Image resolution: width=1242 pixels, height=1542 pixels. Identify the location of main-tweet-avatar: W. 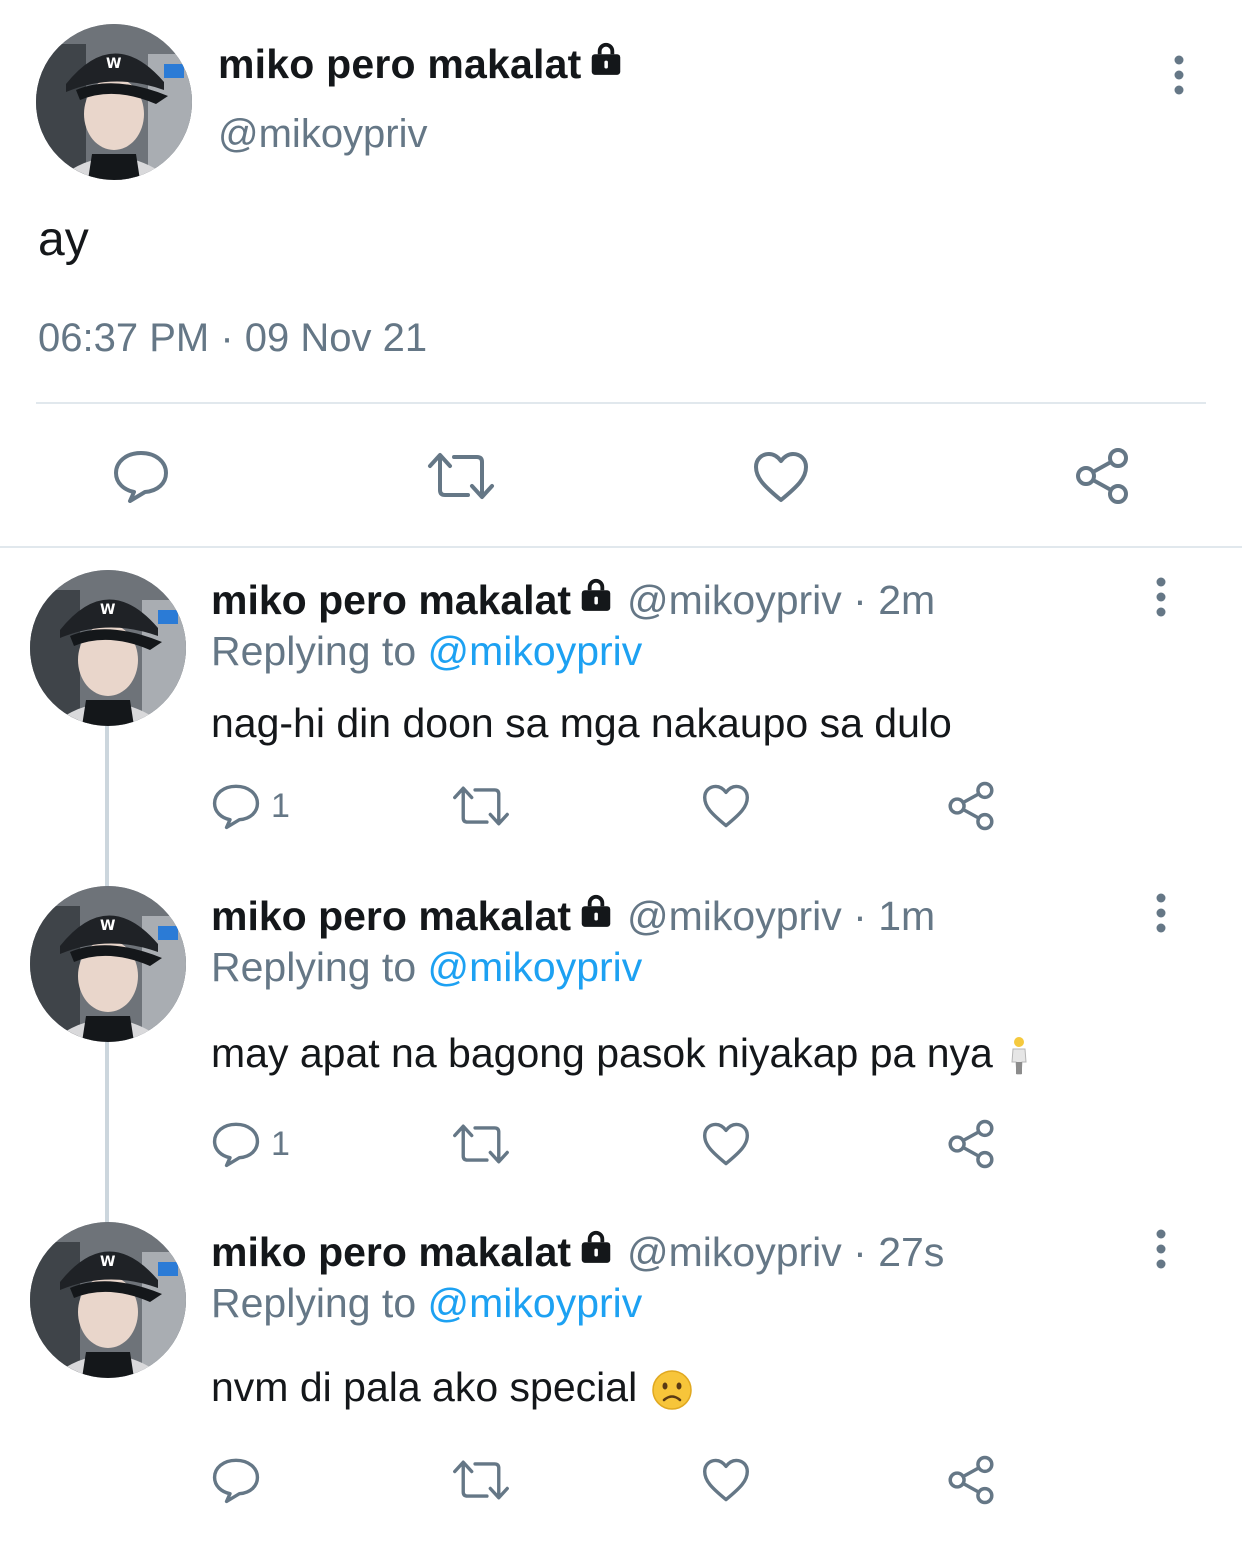
(114, 102).